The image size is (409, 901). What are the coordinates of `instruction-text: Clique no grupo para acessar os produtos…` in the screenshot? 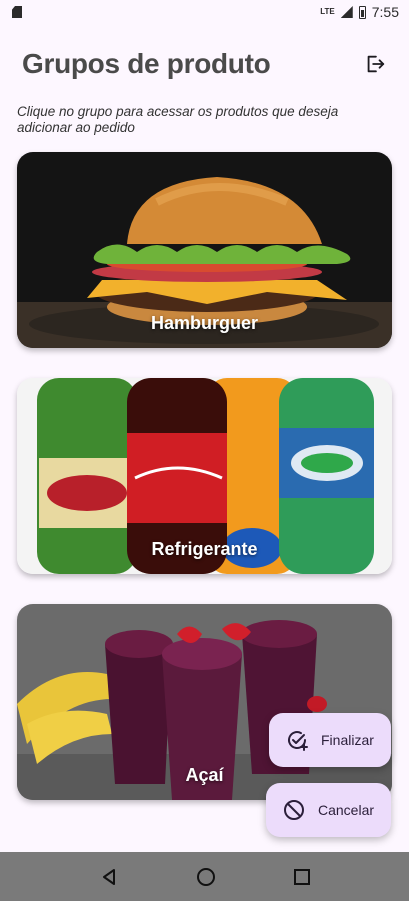 It's located at (178, 119).